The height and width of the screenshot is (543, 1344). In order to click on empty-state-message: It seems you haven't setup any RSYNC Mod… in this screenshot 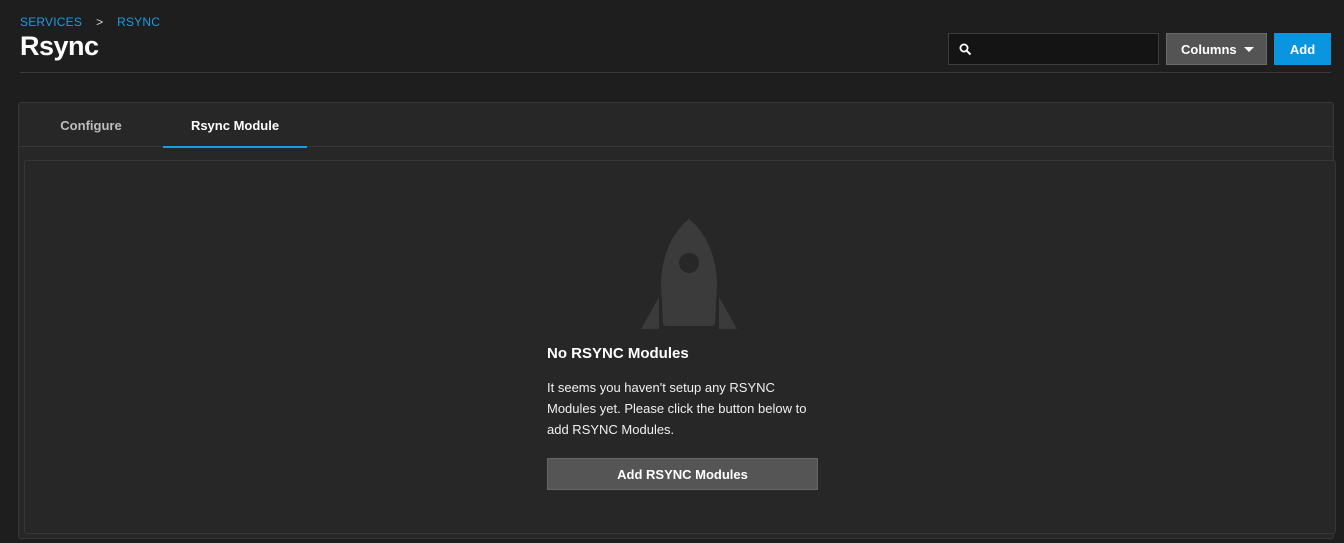, I will do `click(677, 408)`.